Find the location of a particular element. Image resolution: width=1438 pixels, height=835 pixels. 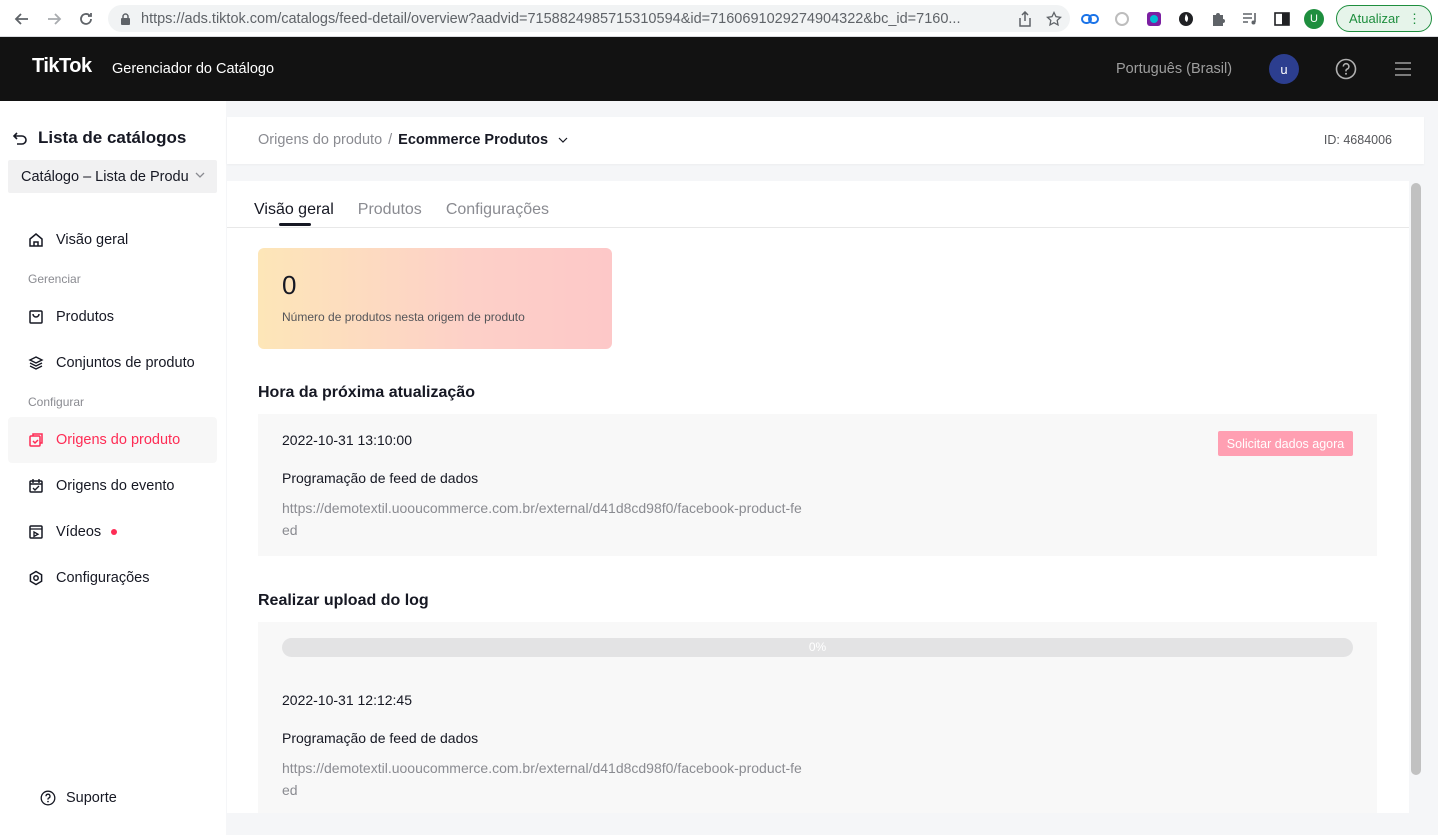

settings-hexagon-icon is located at coordinates (36, 578).